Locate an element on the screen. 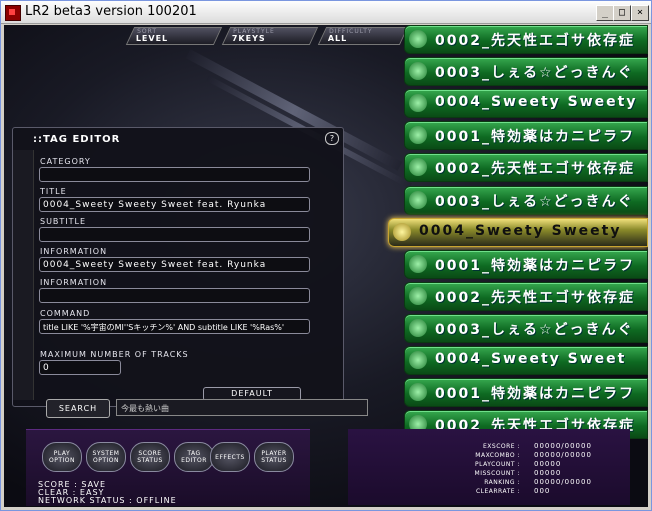  song-title: 0004_Sweety Sweet is located at coordinates (531, 359).